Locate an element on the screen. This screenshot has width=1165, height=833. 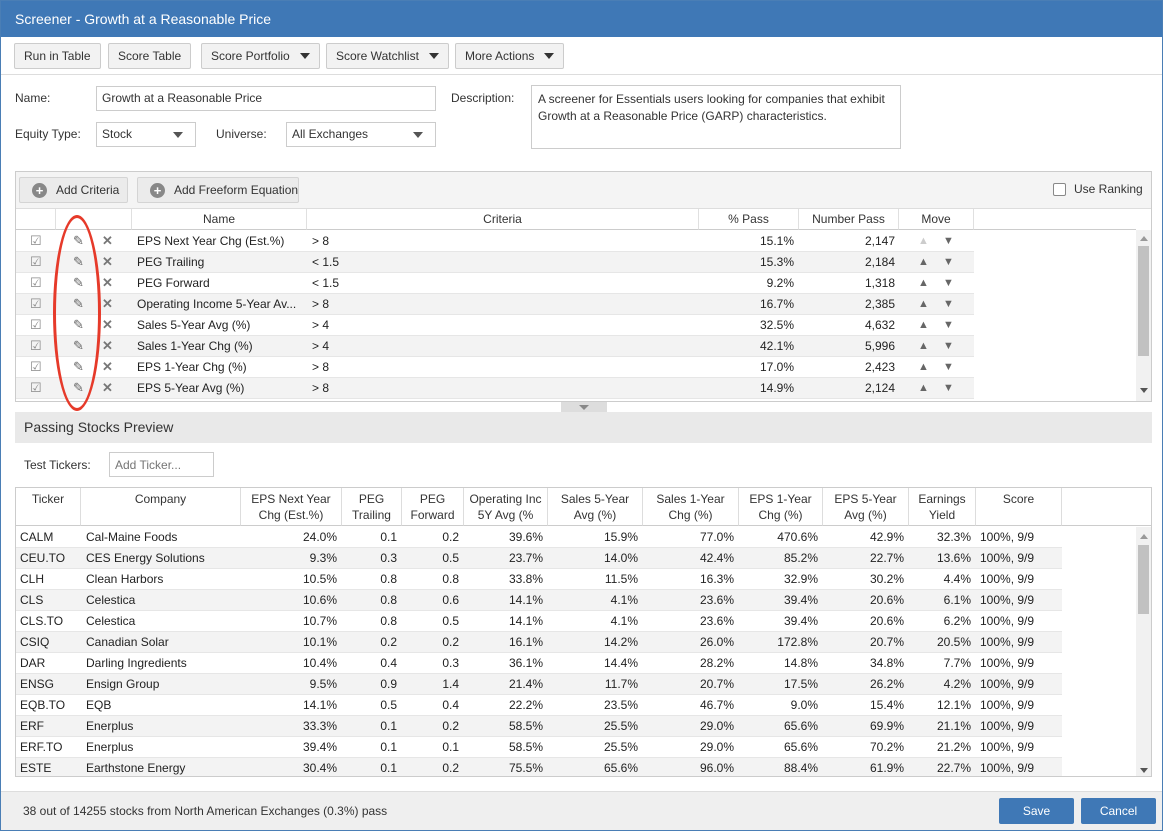
use-ranking-checkbox is located at coordinates (1059, 189).